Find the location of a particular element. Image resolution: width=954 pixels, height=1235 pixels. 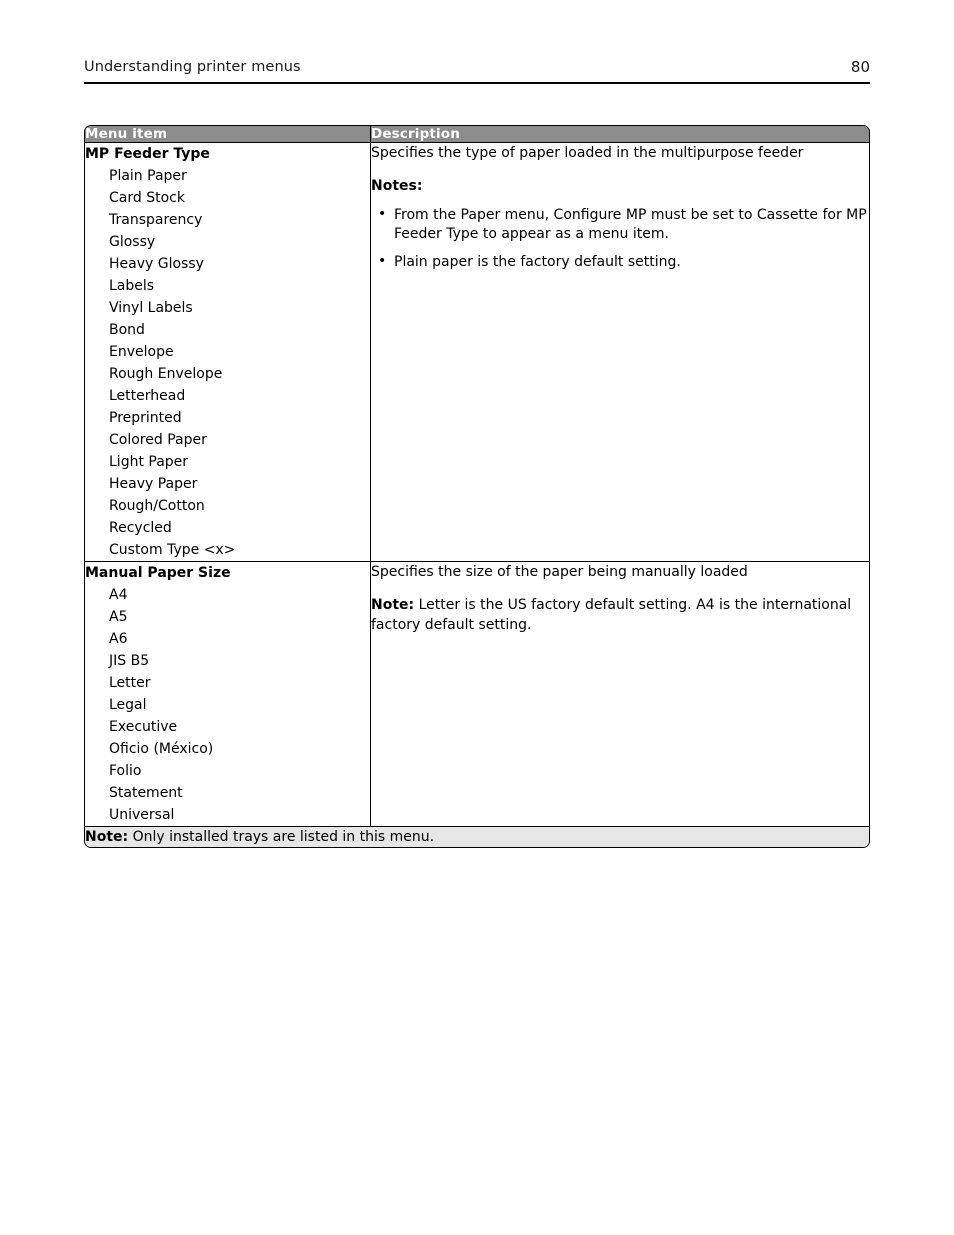

list-item: Preprinted is located at coordinates (145, 418).